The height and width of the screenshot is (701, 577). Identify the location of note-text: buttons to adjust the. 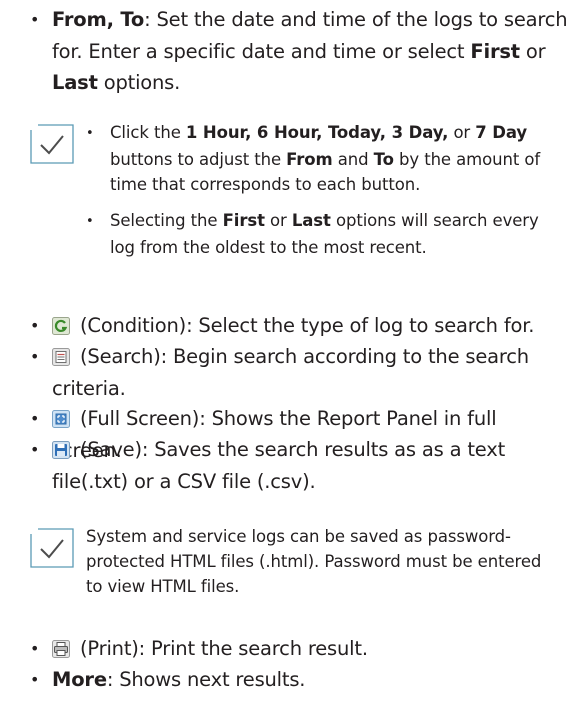
(198, 159).